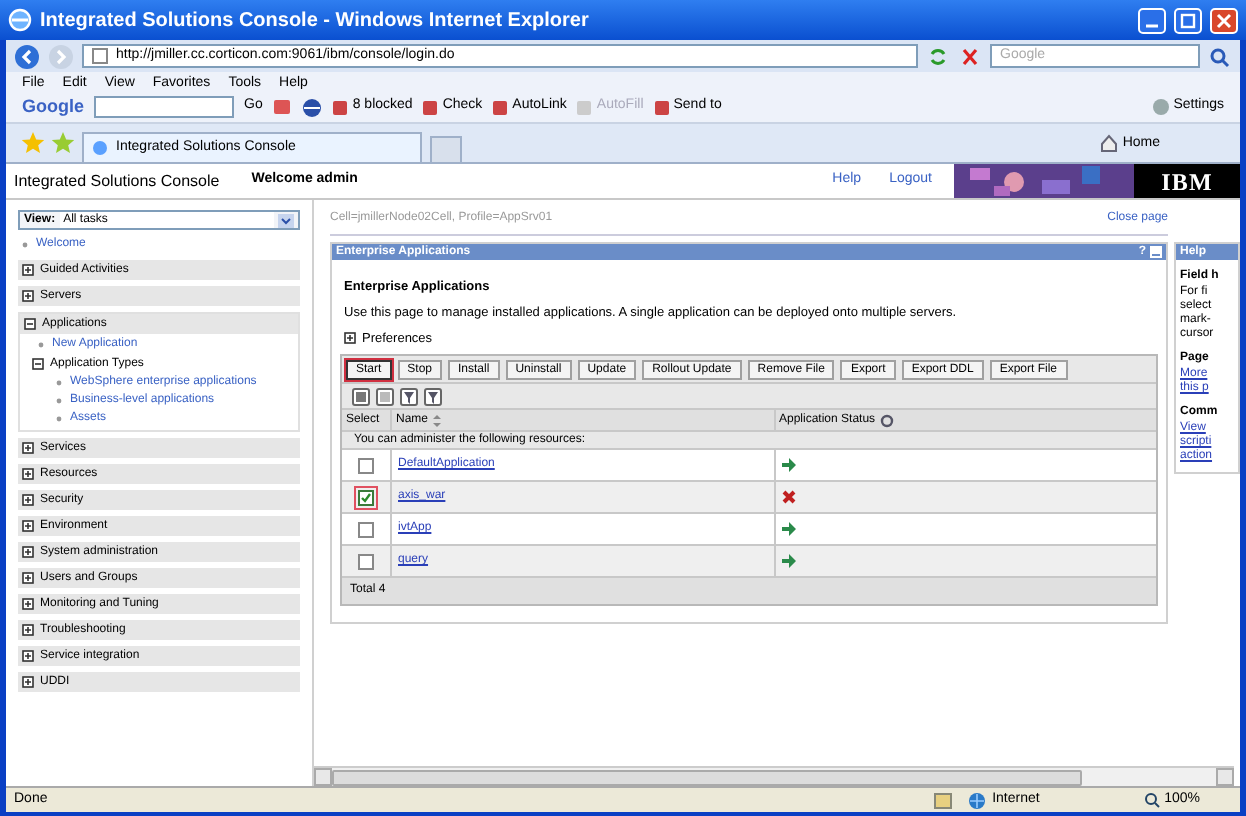 This screenshot has height=816, width=1246. Describe the element at coordinates (1220, 56) in the screenshot. I see `search-icon` at that location.